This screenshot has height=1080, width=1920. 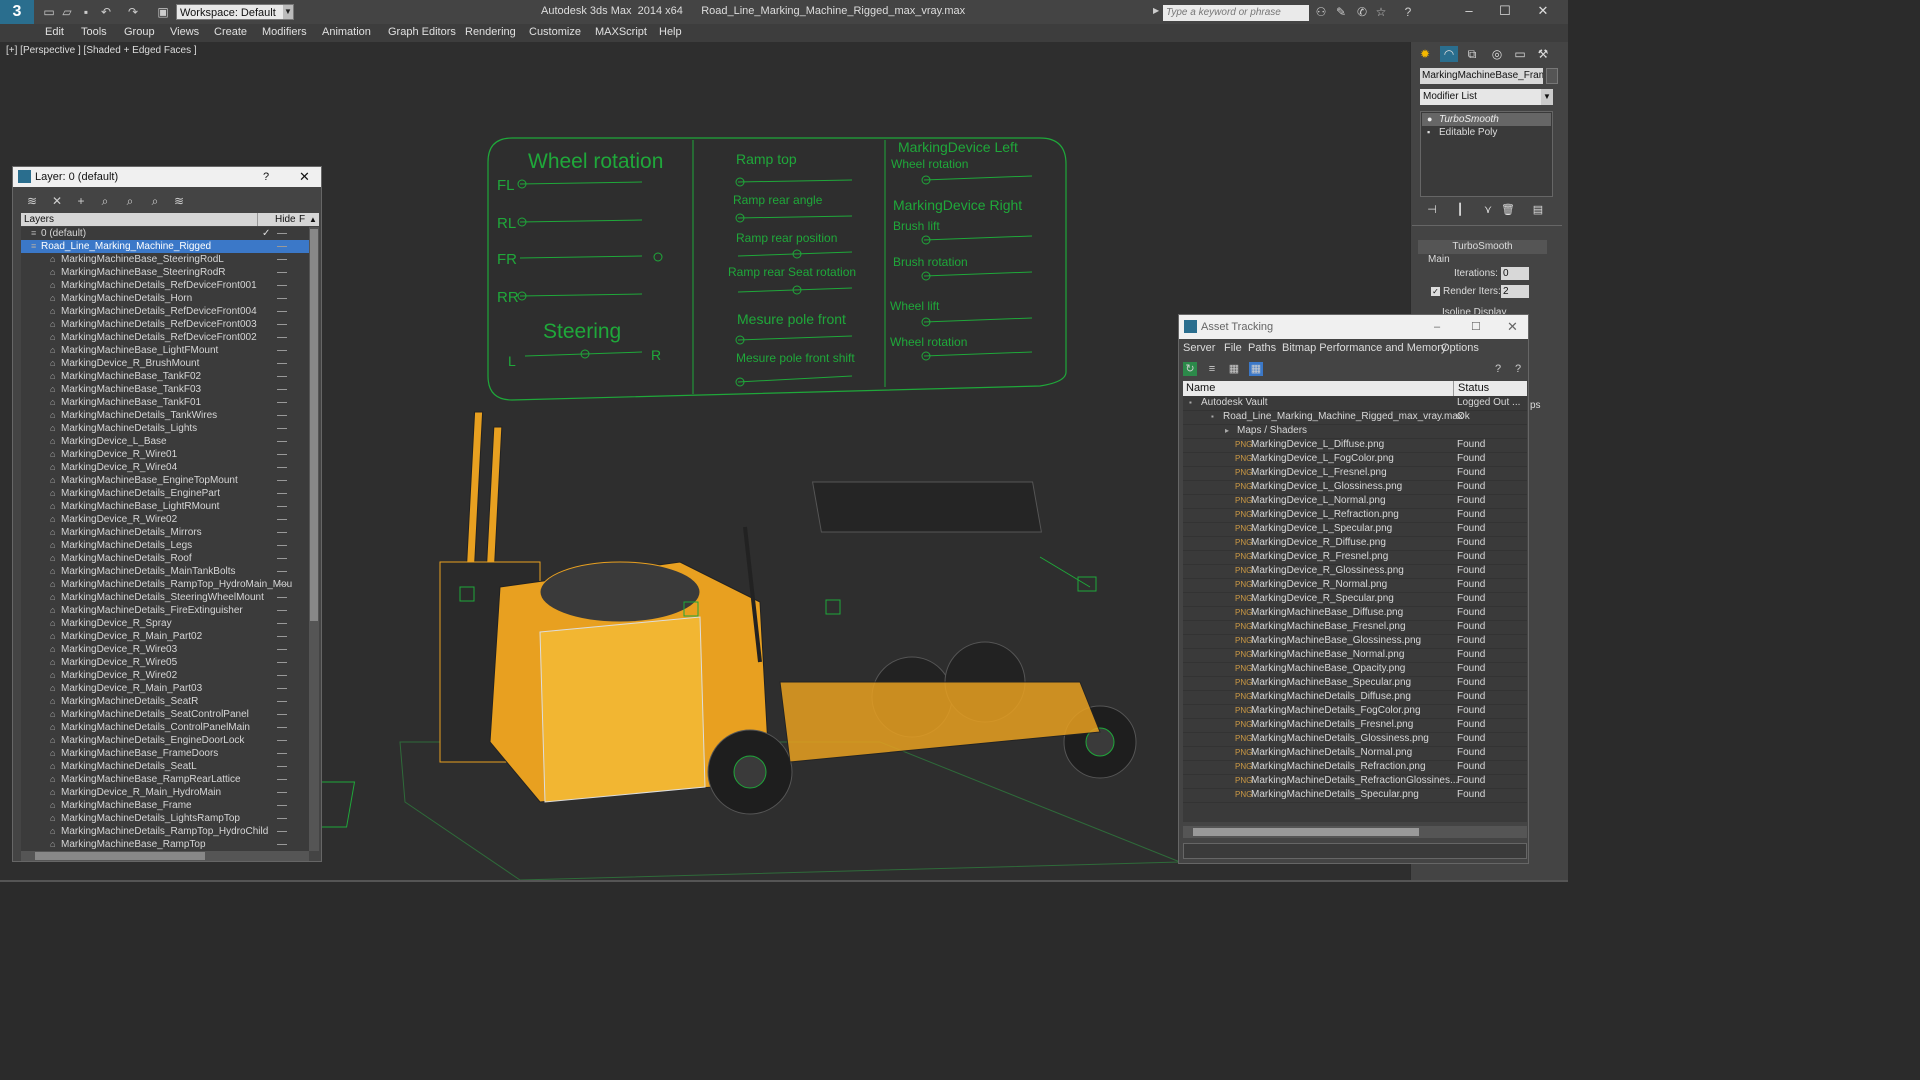 I want to click on menu-help: Help, so click(x=670, y=32).